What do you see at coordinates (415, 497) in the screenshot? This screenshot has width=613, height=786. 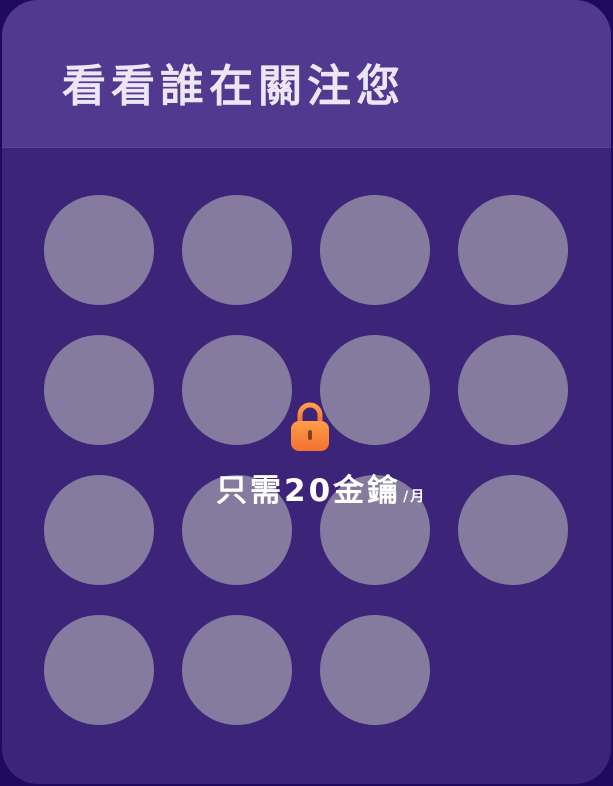 I see `price-unit: /月` at bounding box center [415, 497].